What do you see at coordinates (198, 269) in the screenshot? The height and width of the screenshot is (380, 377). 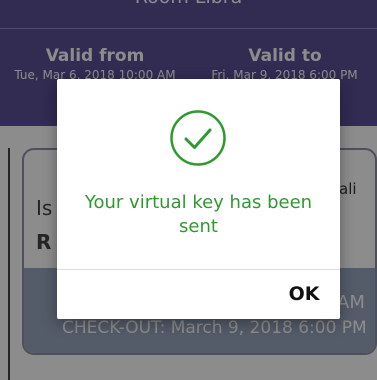 I see `dialog-divider` at bounding box center [198, 269].